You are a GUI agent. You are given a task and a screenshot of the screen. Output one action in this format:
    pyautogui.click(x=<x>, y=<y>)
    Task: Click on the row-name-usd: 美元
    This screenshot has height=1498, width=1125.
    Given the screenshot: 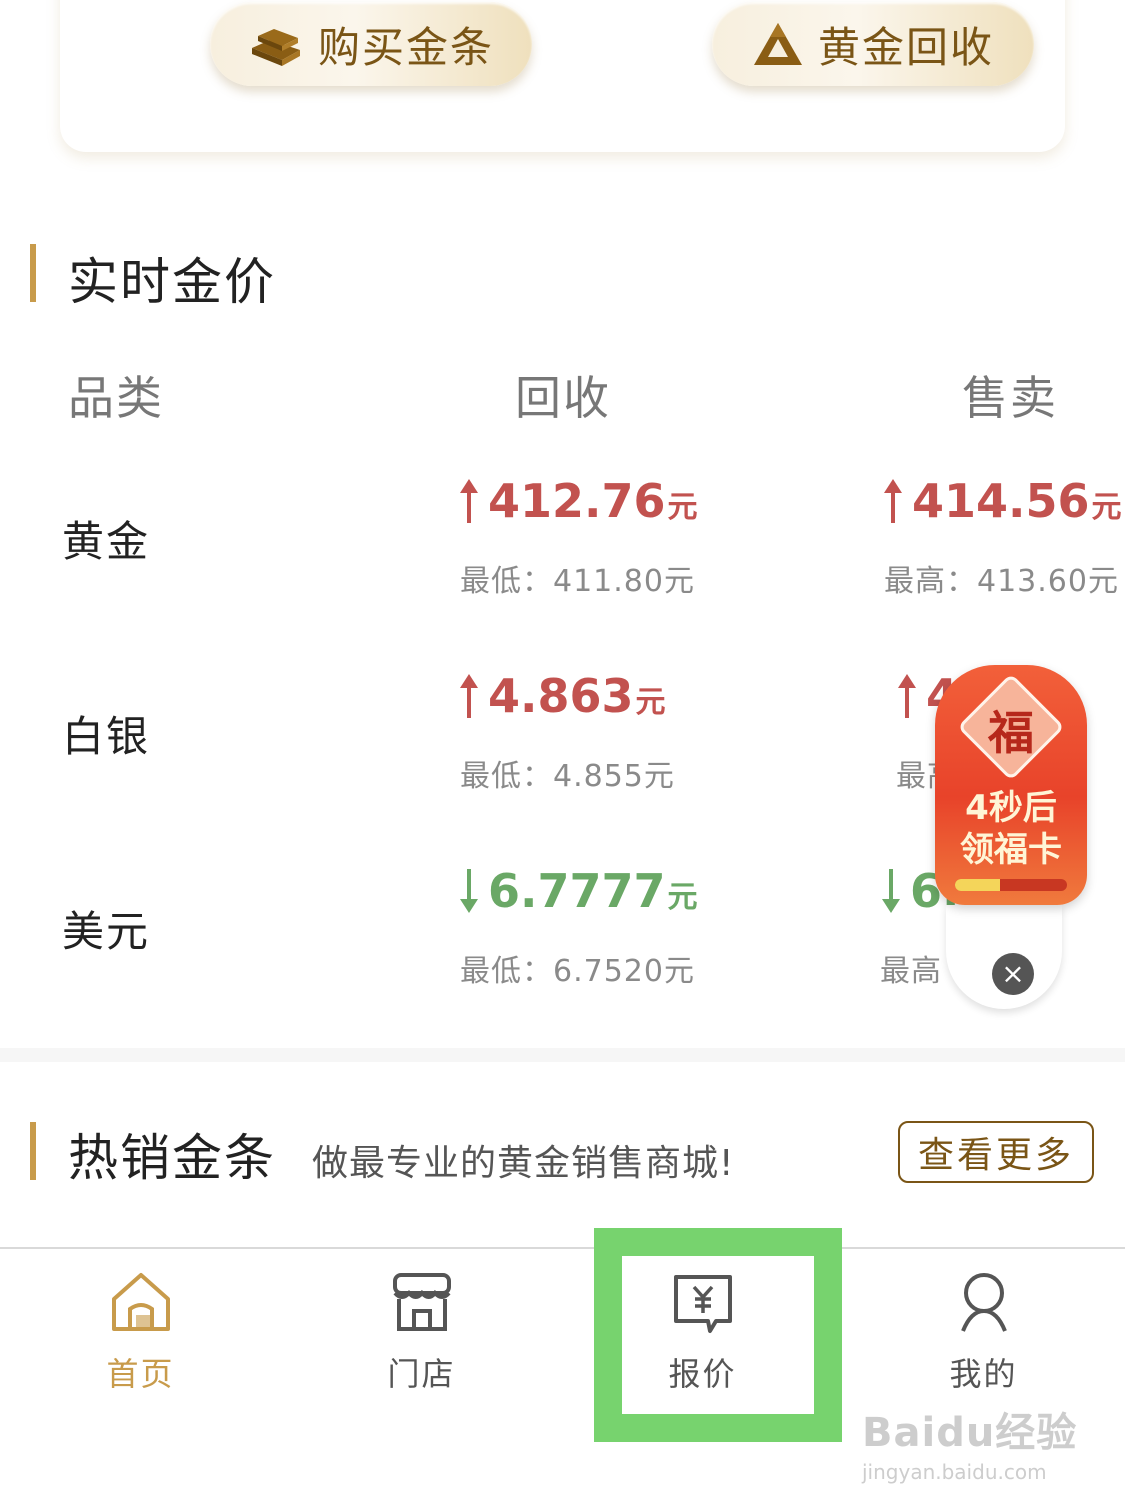 What is the action you would take?
    pyautogui.click(x=106, y=931)
    